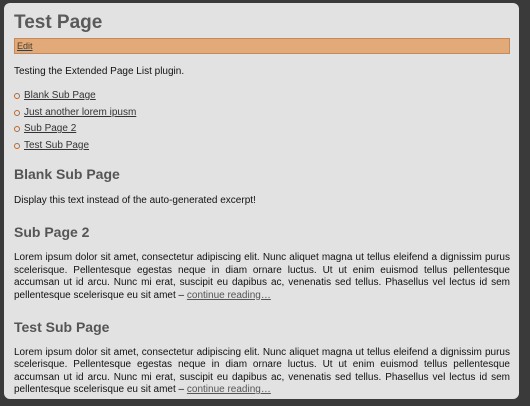 The height and width of the screenshot is (406, 530). Describe the element at coordinates (60, 95) in the screenshot. I see `page-link-blank-sub-page: Blank Sub Page` at that location.